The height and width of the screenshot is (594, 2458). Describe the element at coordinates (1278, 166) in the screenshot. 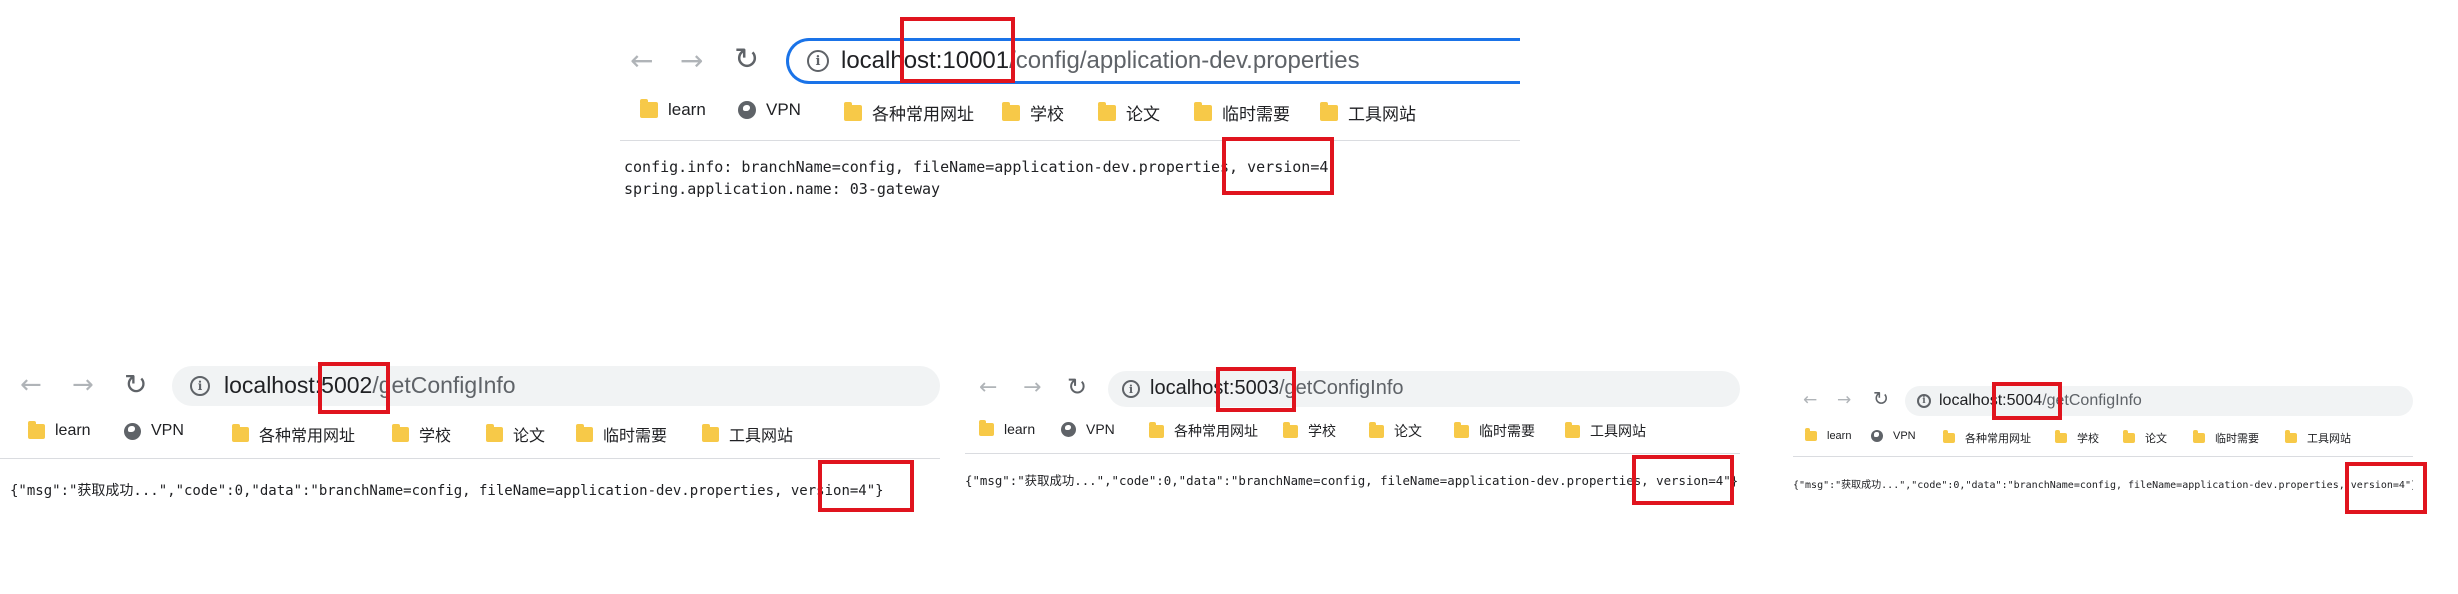

I see `highlight-version-top` at that location.